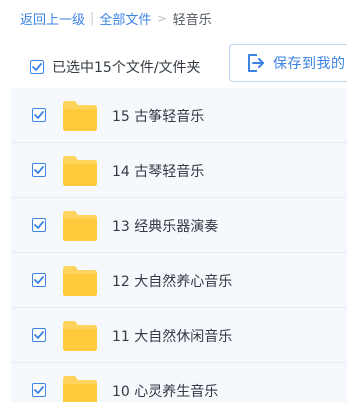 This screenshot has height=402, width=347. I want to click on file-row: 15 古筝轻音乐, so click(179, 115).